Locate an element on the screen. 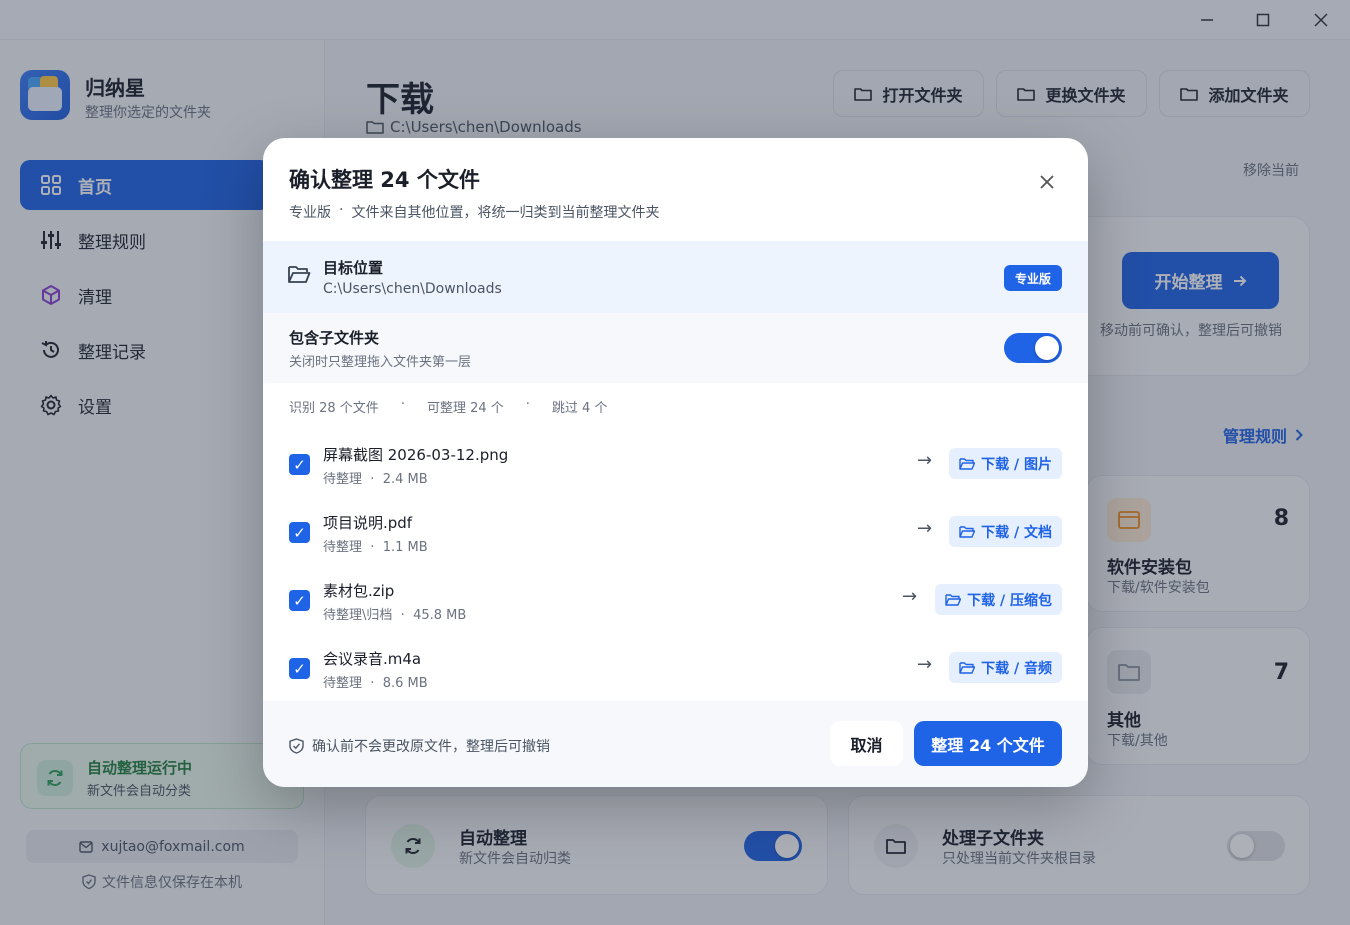 This screenshot has width=1350, height=925. target-location-label: 目标位置 is located at coordinates (353, 268).